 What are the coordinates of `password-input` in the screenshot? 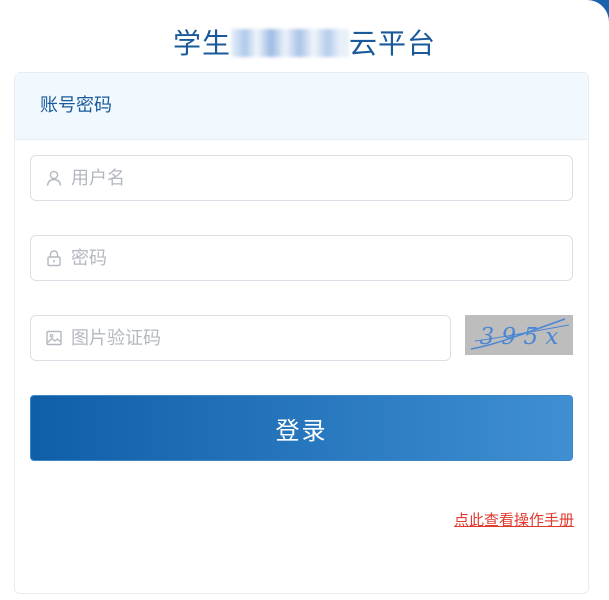 It's located at (315, 258).